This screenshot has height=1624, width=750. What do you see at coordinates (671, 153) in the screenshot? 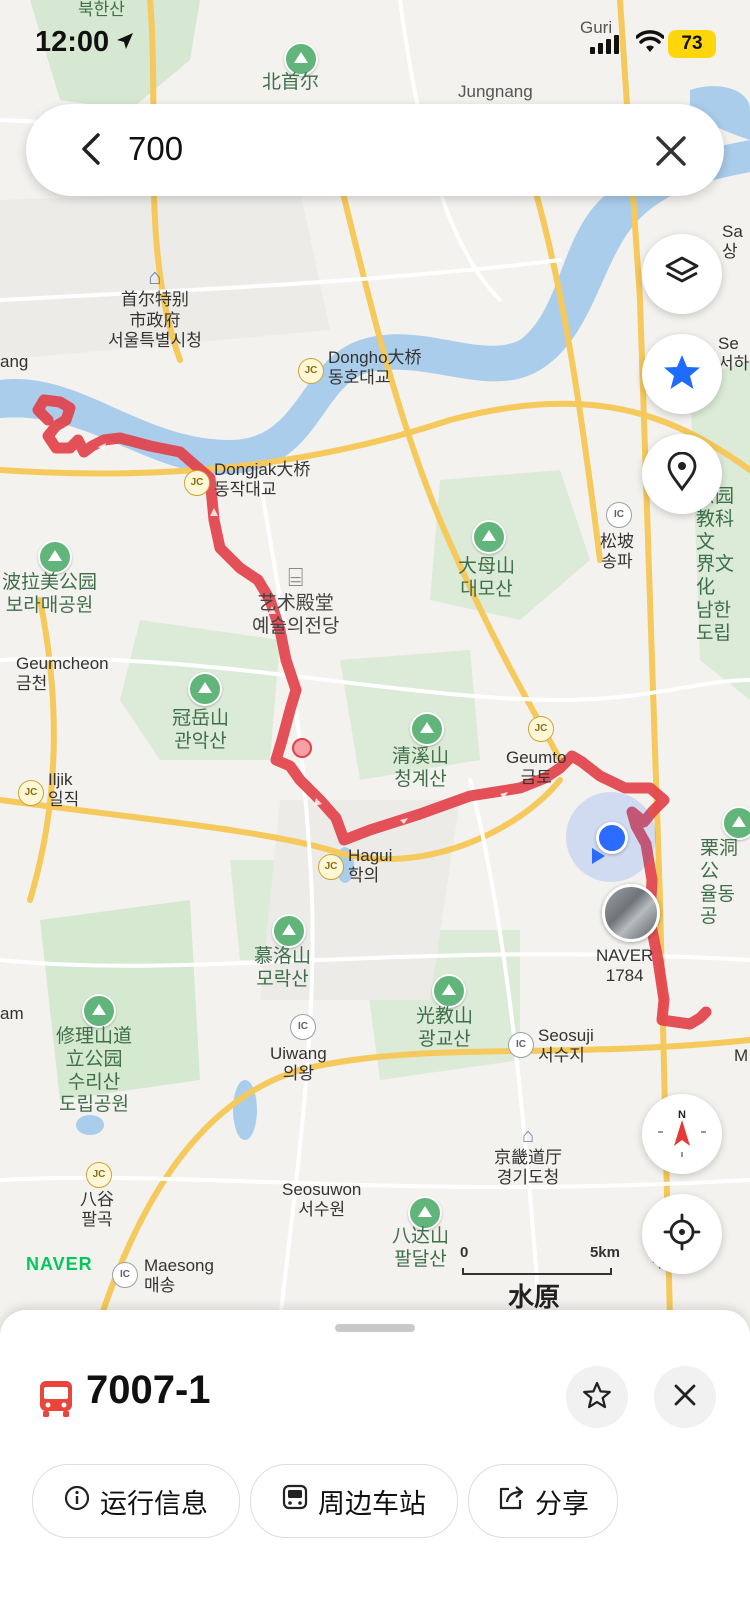
I see `clear-search-button` at bounding box center [671, 153].